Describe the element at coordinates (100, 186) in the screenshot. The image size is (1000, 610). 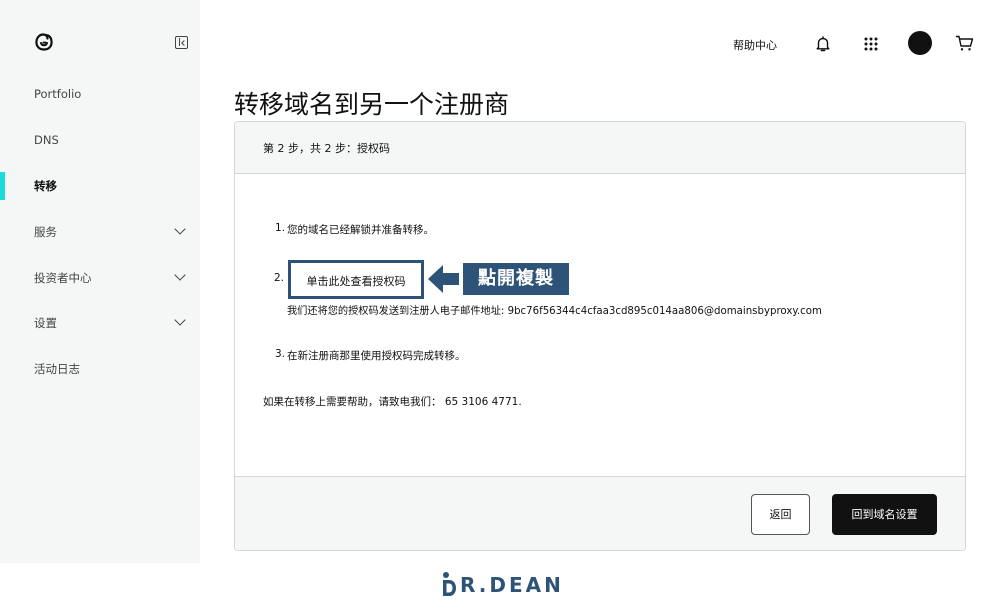
I see `sidebar-item-transfer: 转移` at that location.